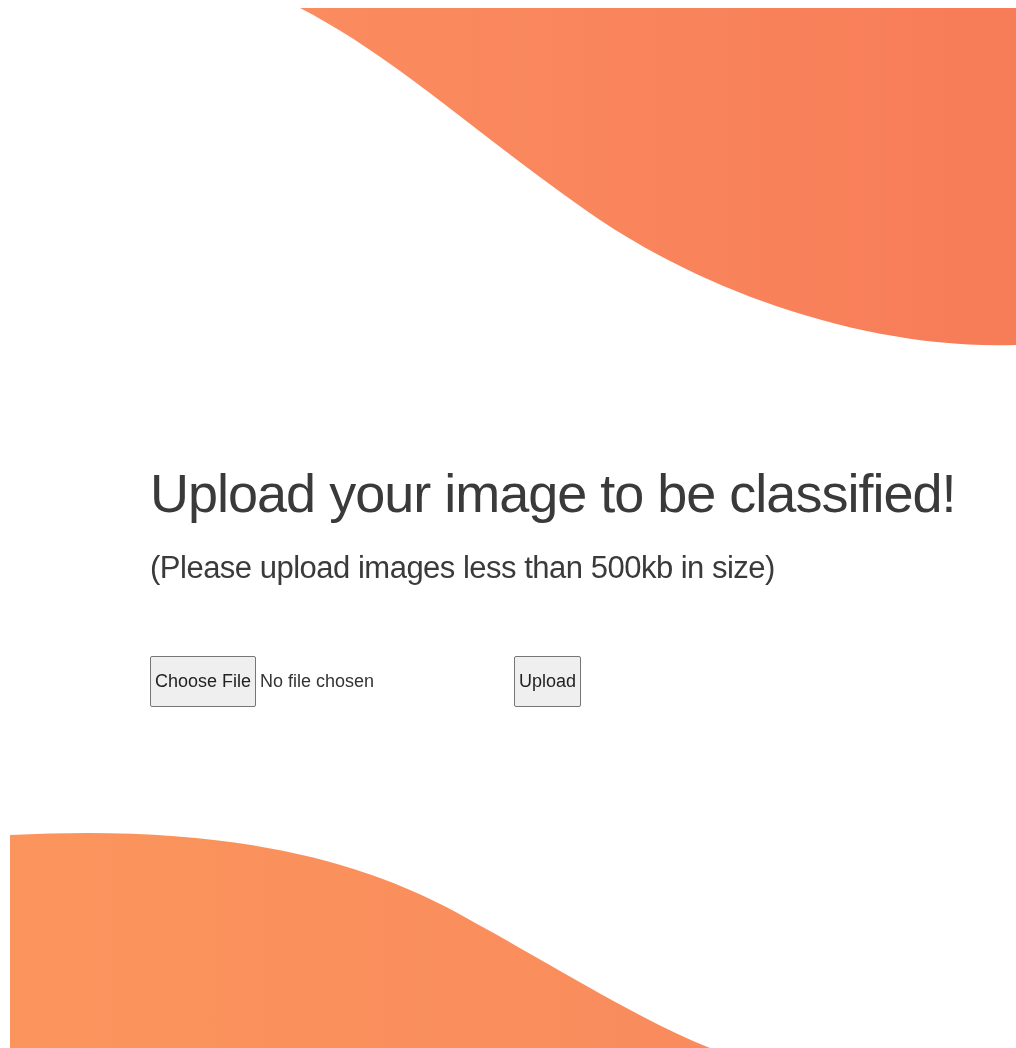 This screenshot has width=1016, height=1048. I want to click on upload-button: Upload, so click(548, 681).